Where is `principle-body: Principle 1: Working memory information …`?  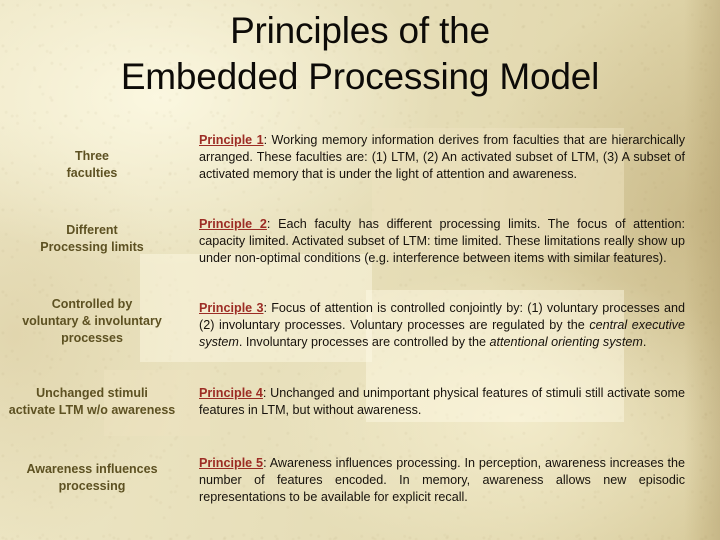
principle-body: Principle 1: Working memory information … is located at coordinates (442, 158).